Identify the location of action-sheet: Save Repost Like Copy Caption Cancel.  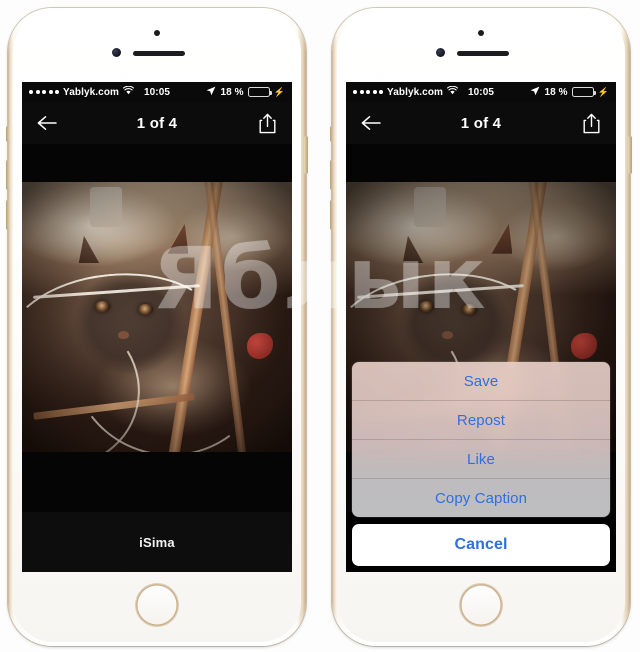
(481, 464).